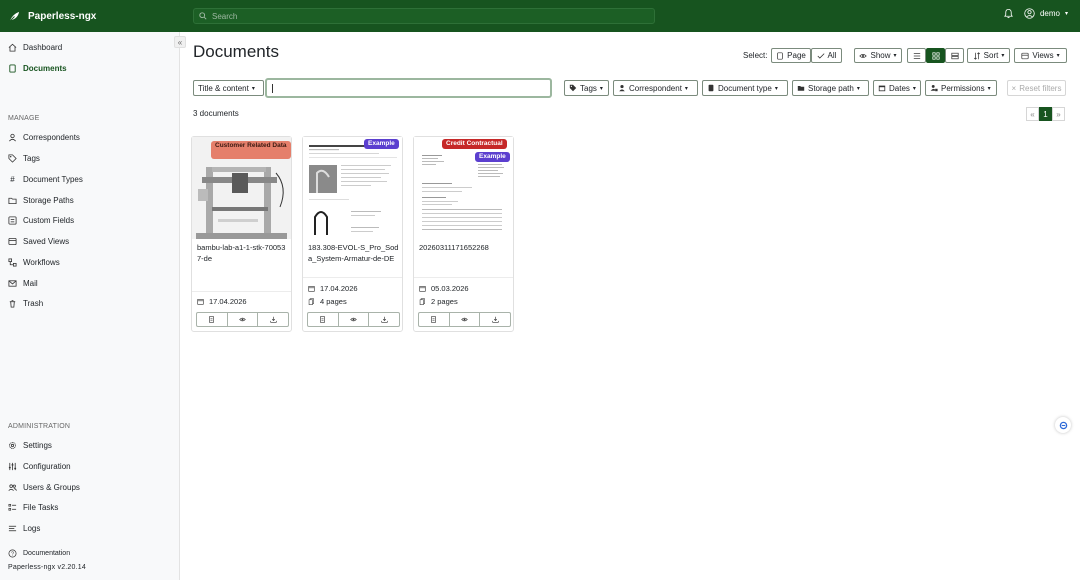 The height and width of the screenshot is (580, 1080). I want to click on documentation-label: Documentation, so click(47, 553).